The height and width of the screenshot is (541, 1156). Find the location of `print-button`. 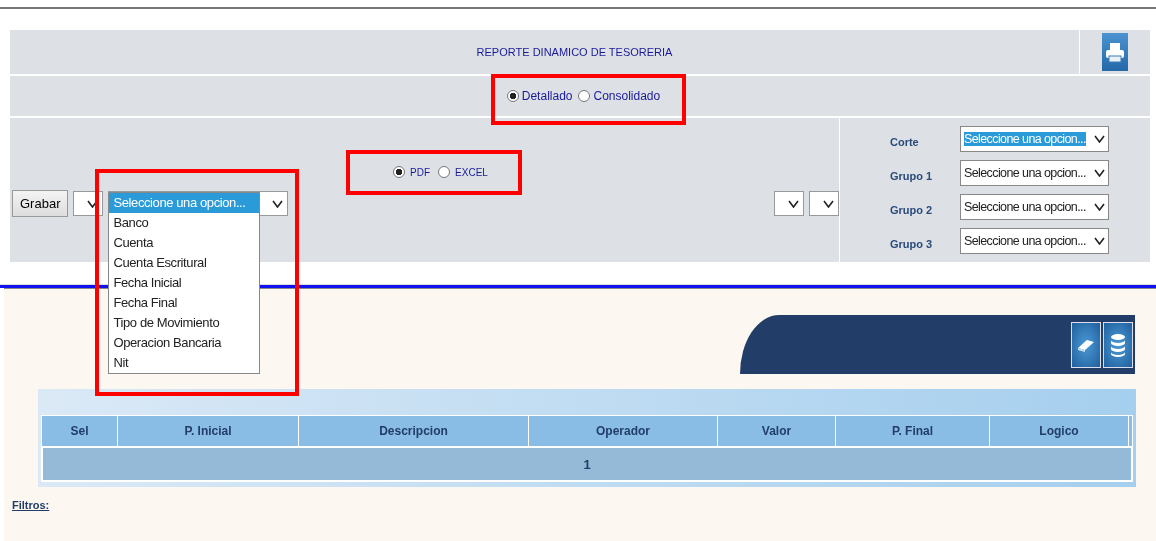

print-button is located at coordinates (1115, 52).